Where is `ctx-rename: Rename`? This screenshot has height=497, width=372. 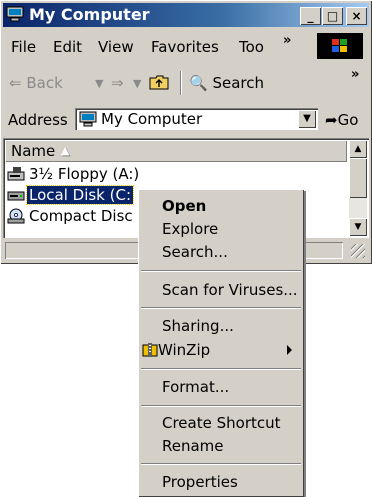
ctx-rename: Rename is located at coordinates (221, 446).